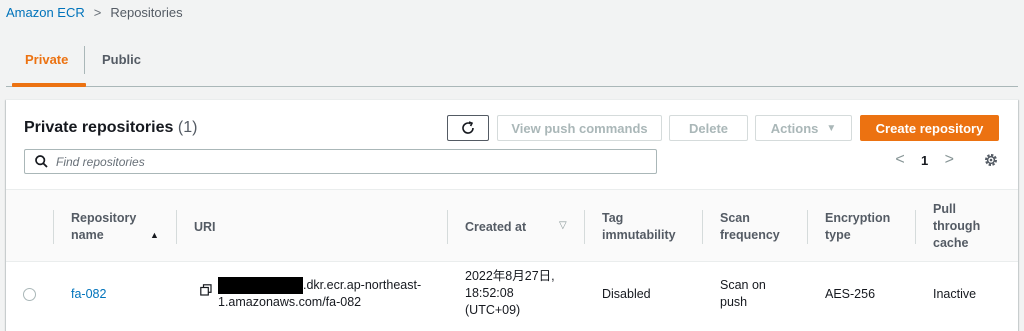 Image resolution: width=1024 pixels, height=331 pixels. What do you see at coordinates (121, 59) in the screenshot?
I see `tab-public: Public` at bounding box center [121, 59].